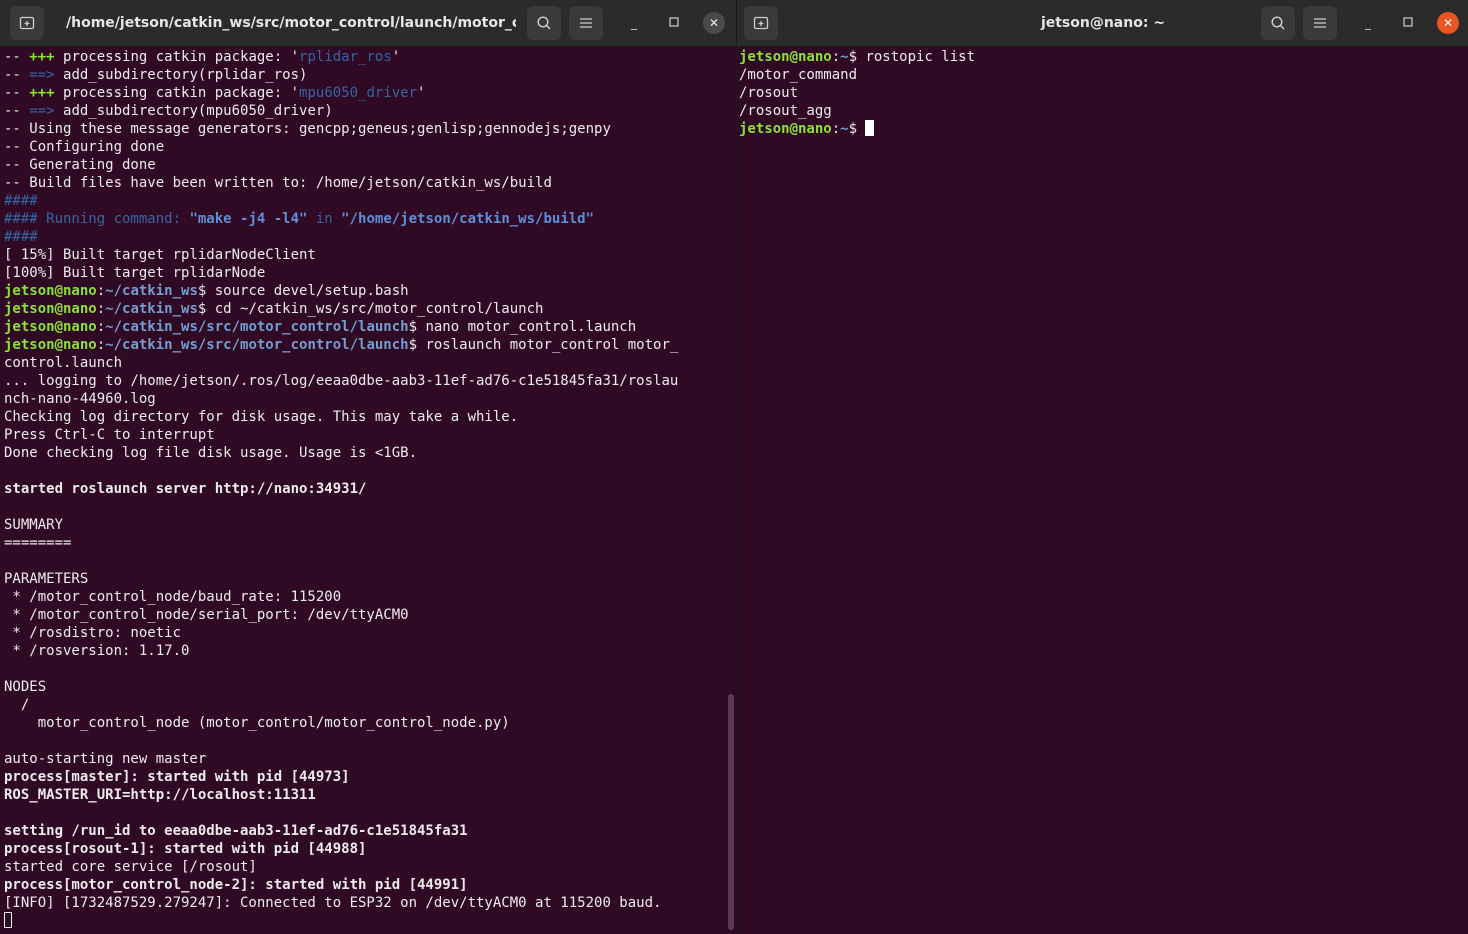 This screenshot has width=1468, height=934. I want to click on terminal-text: [ 15%] Built target rplidarNodeClient, so click(160, 255).